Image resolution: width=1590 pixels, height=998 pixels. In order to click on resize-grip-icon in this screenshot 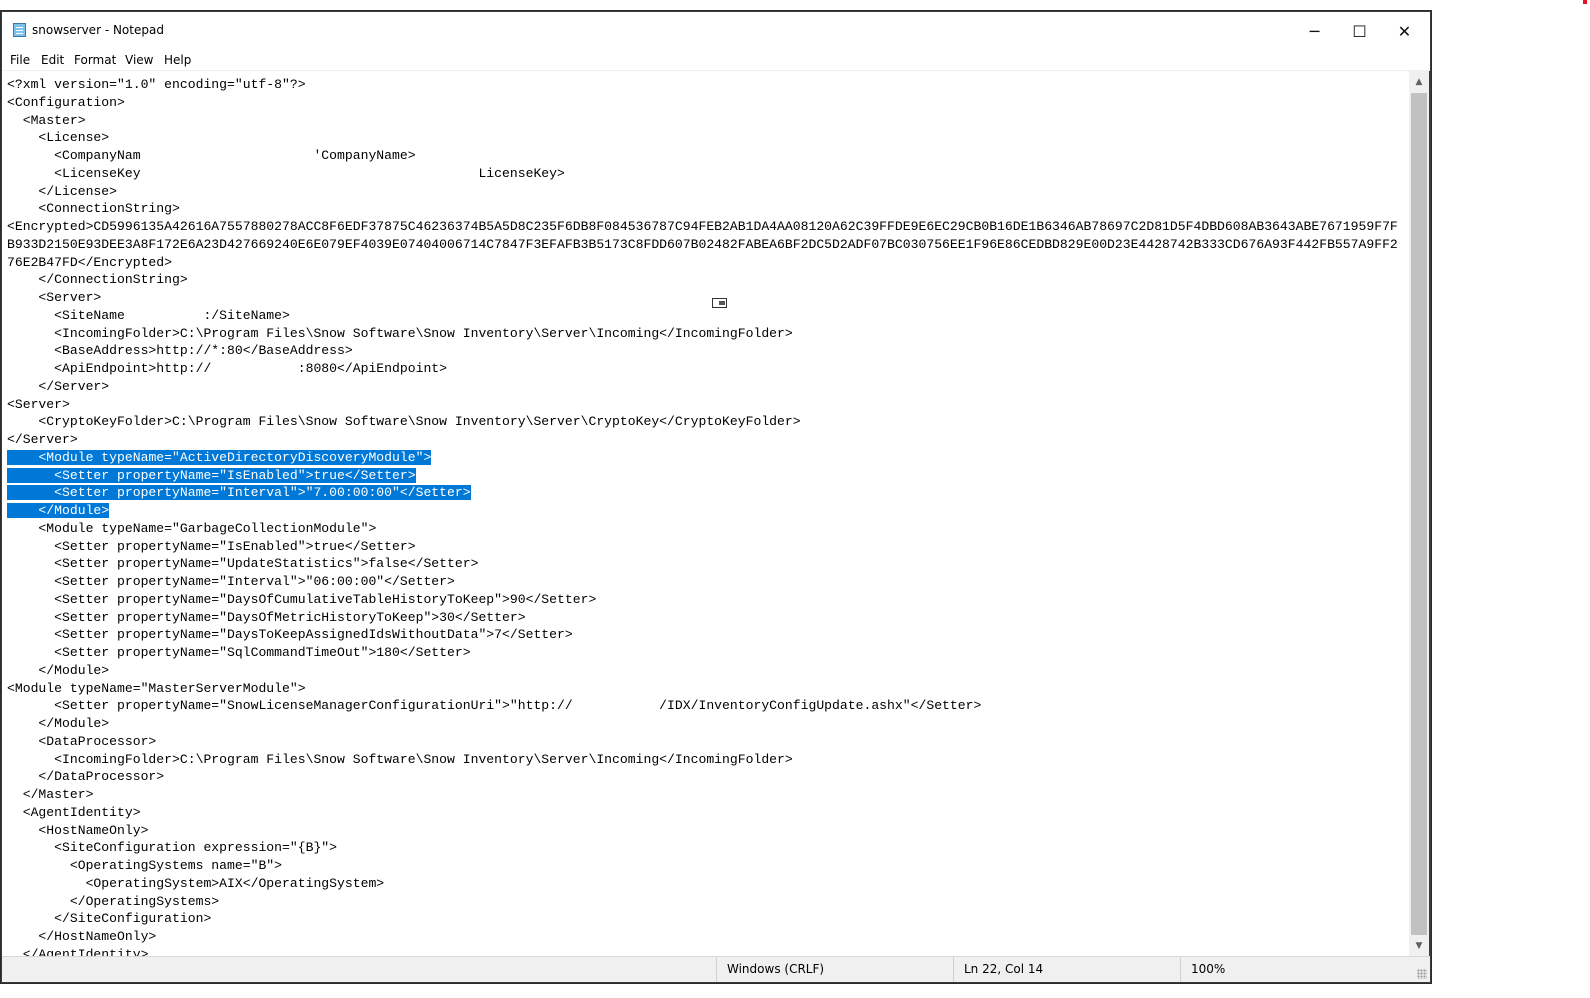, I will do `click(1422, 974)`.